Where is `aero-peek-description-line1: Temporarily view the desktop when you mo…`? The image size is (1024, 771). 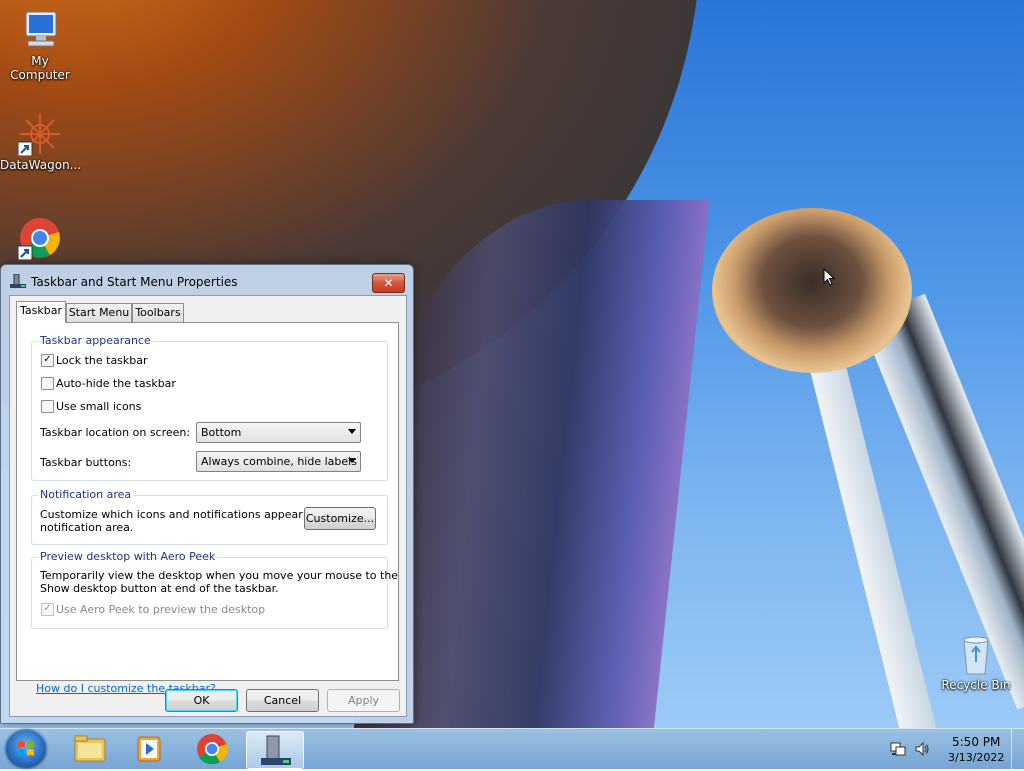 aero-peek-description-line1: Temporarily view the desktop when you mo… is located at coordinates (219, 575).